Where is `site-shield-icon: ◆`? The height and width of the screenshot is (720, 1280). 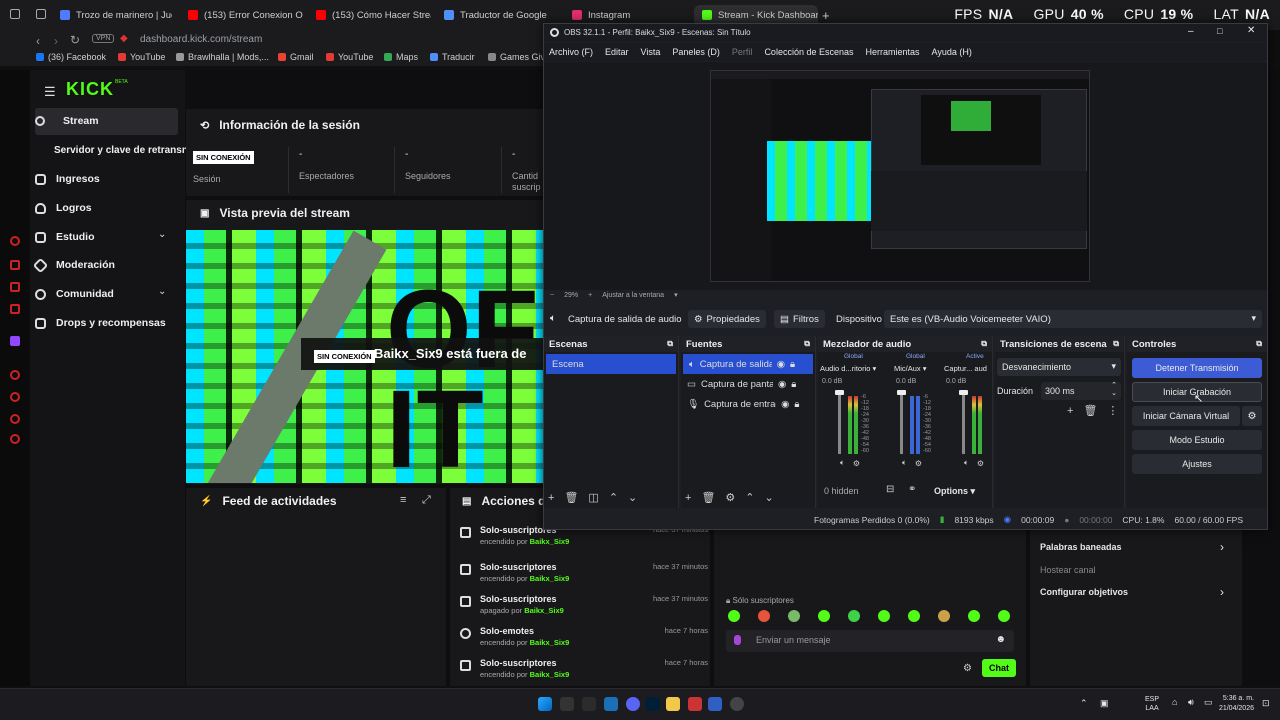
site-shield-icon: ◆ is located at coordinates (124, 38).